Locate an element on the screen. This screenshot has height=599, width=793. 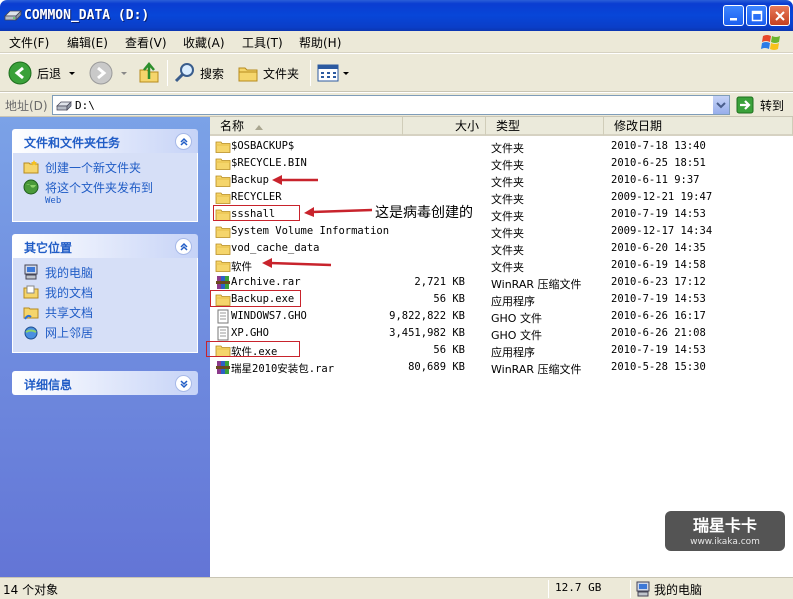
toolbar: 后退 搜索 文件夹 is located at coordinates (396, 73).